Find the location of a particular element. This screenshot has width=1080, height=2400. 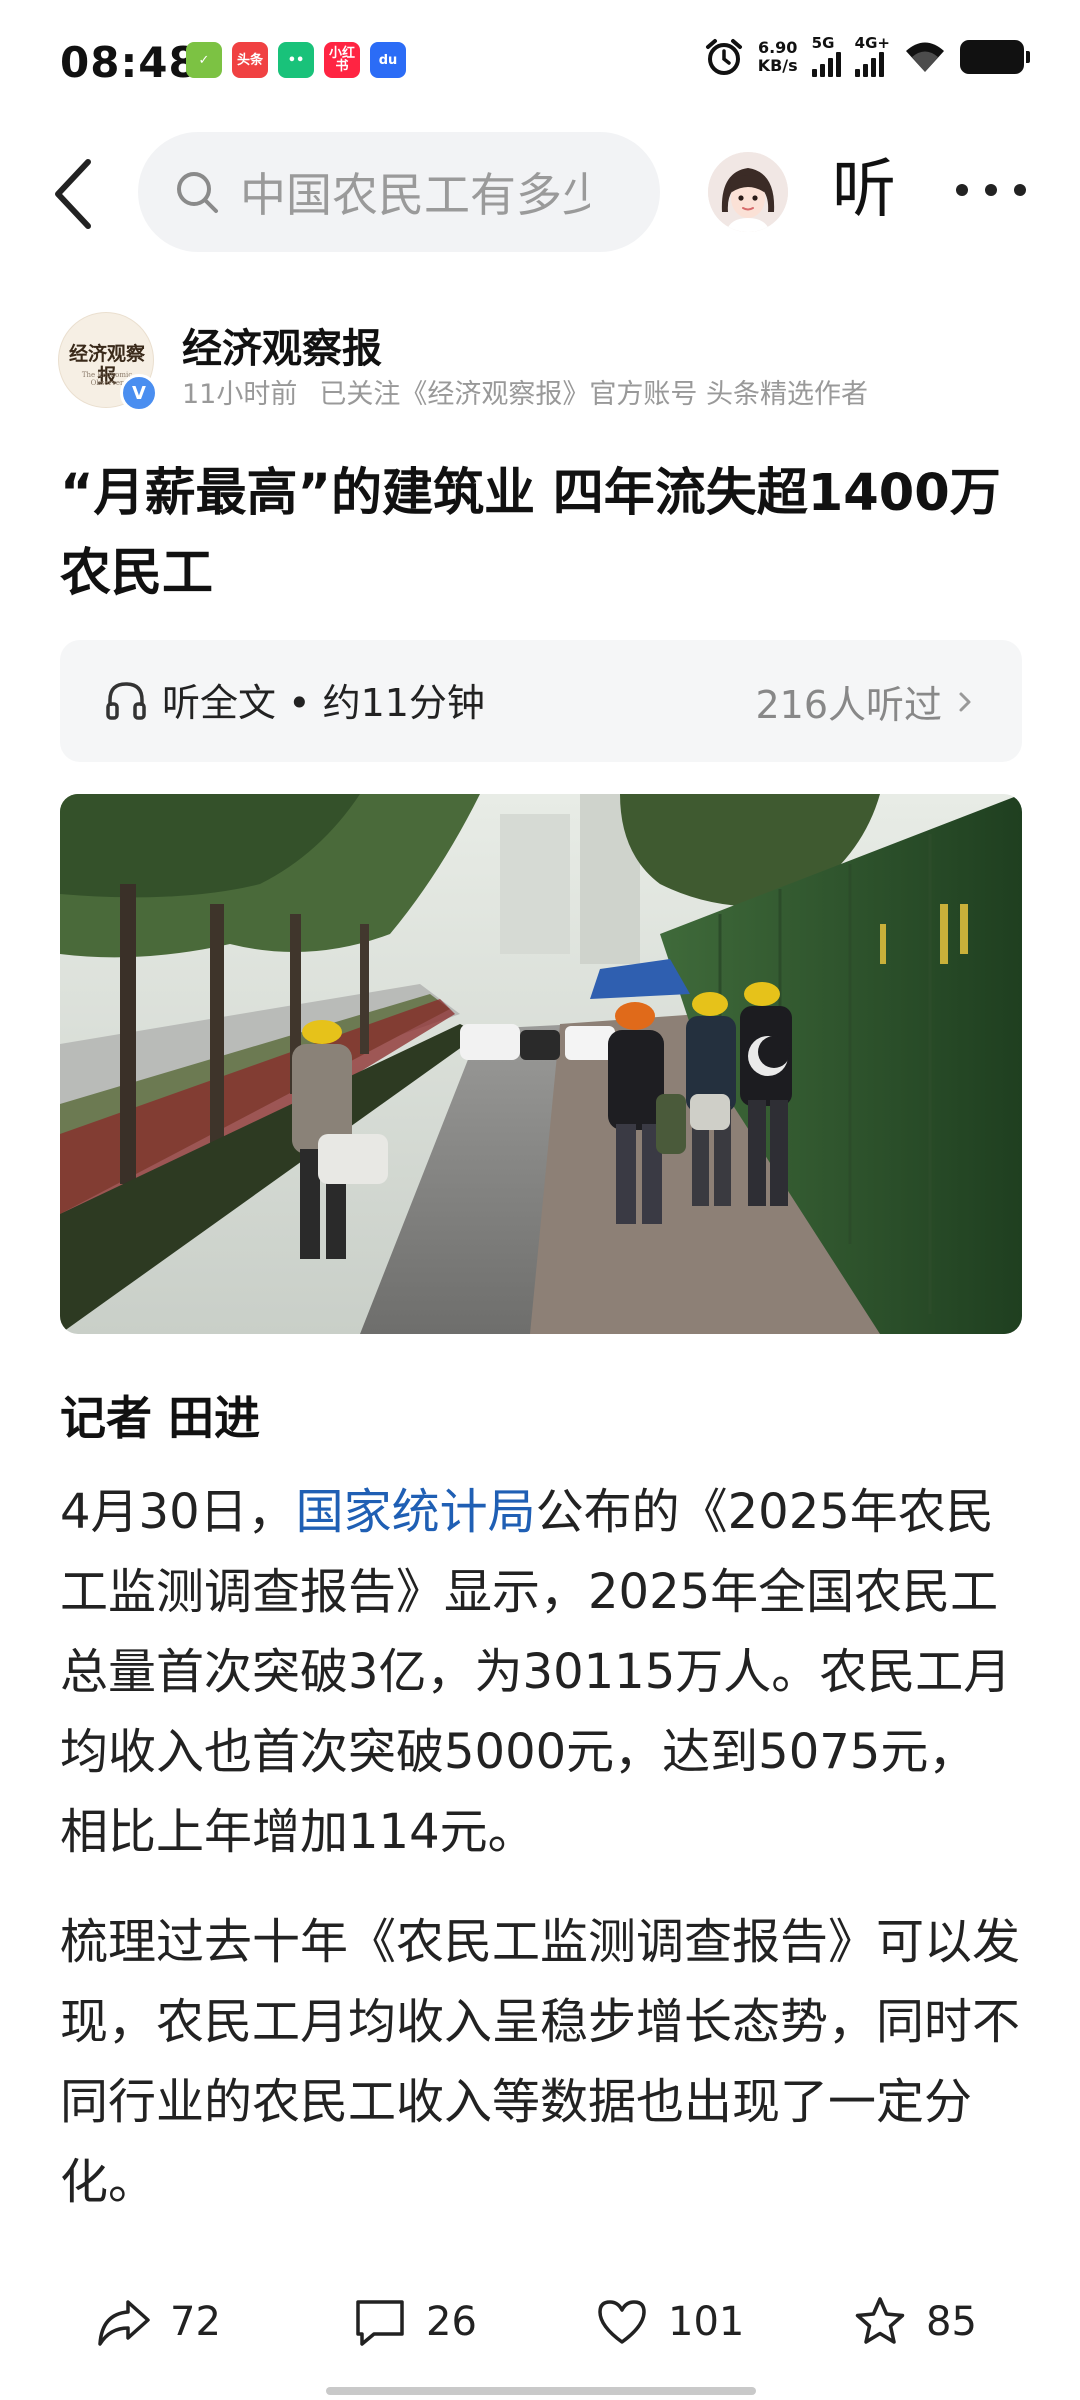

alarm-clock-icon is located at coordinates (723, 56).